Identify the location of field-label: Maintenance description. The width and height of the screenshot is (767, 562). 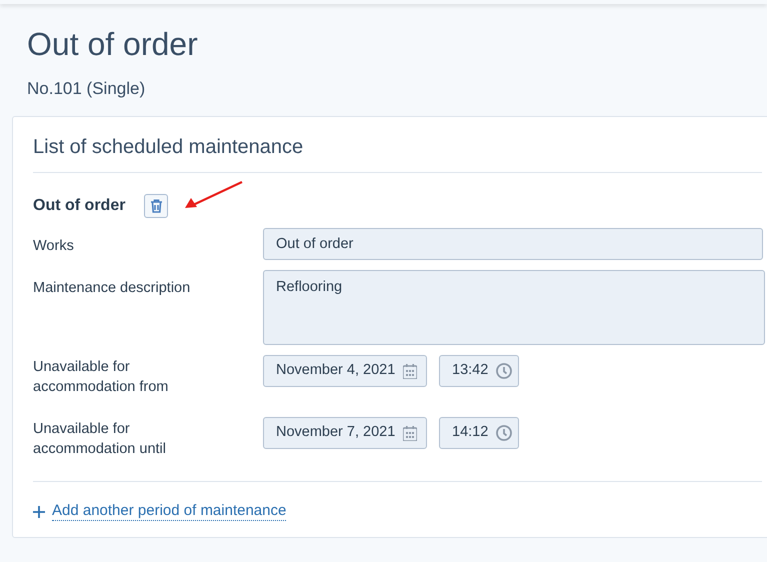
(111, 288).